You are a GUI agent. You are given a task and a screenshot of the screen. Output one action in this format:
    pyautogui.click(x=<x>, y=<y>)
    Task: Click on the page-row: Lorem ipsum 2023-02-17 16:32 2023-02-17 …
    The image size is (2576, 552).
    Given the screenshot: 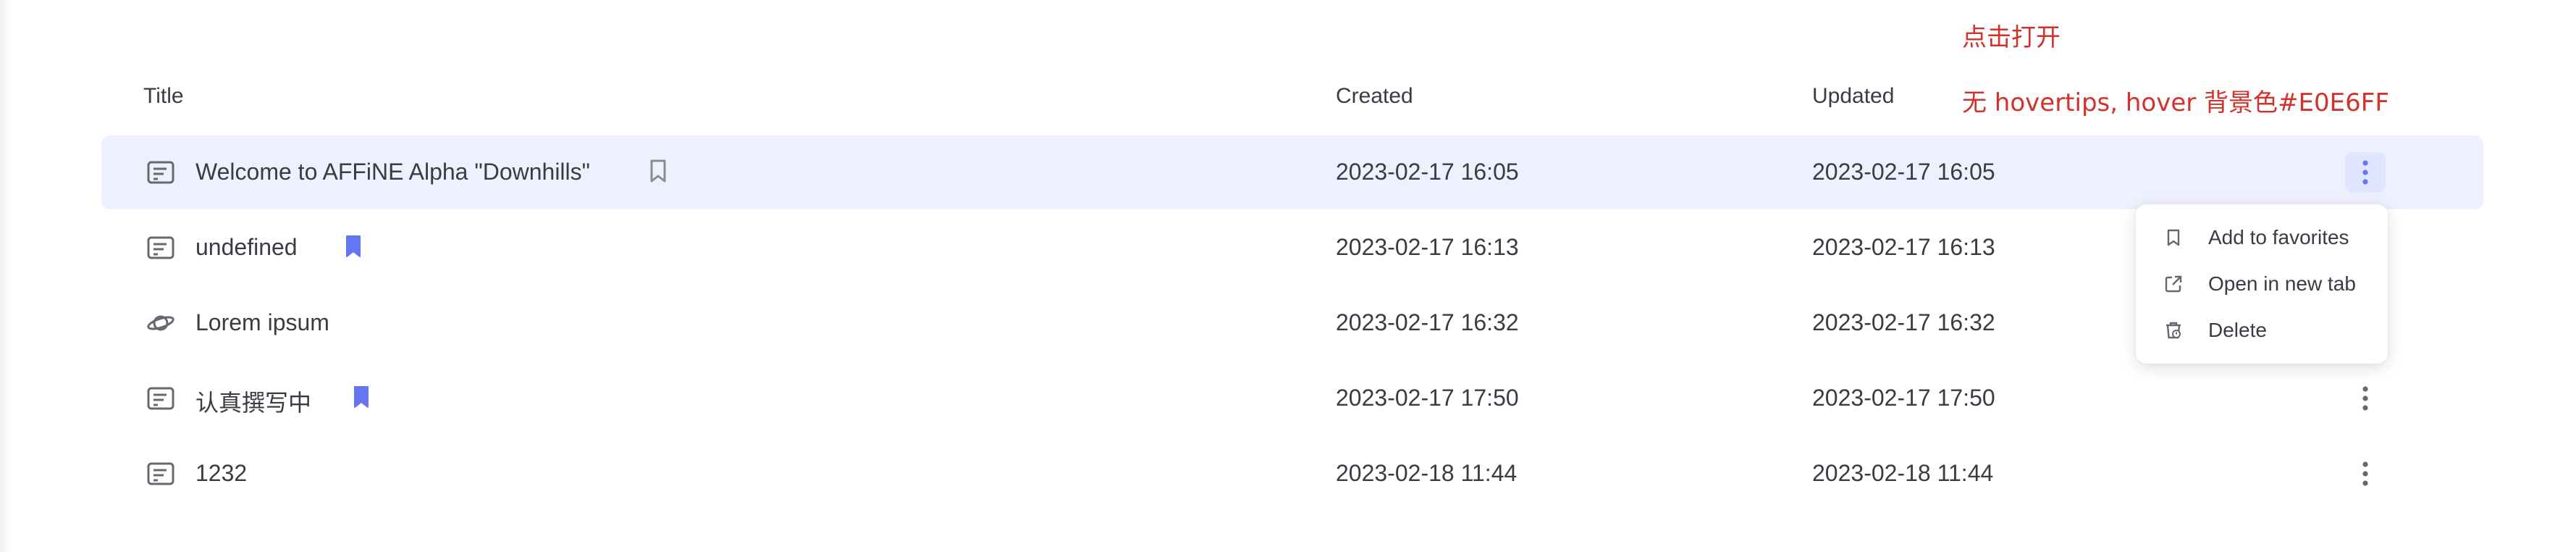 What is the action you would take?
    pyautogui.click(x=1292, y=323)
    